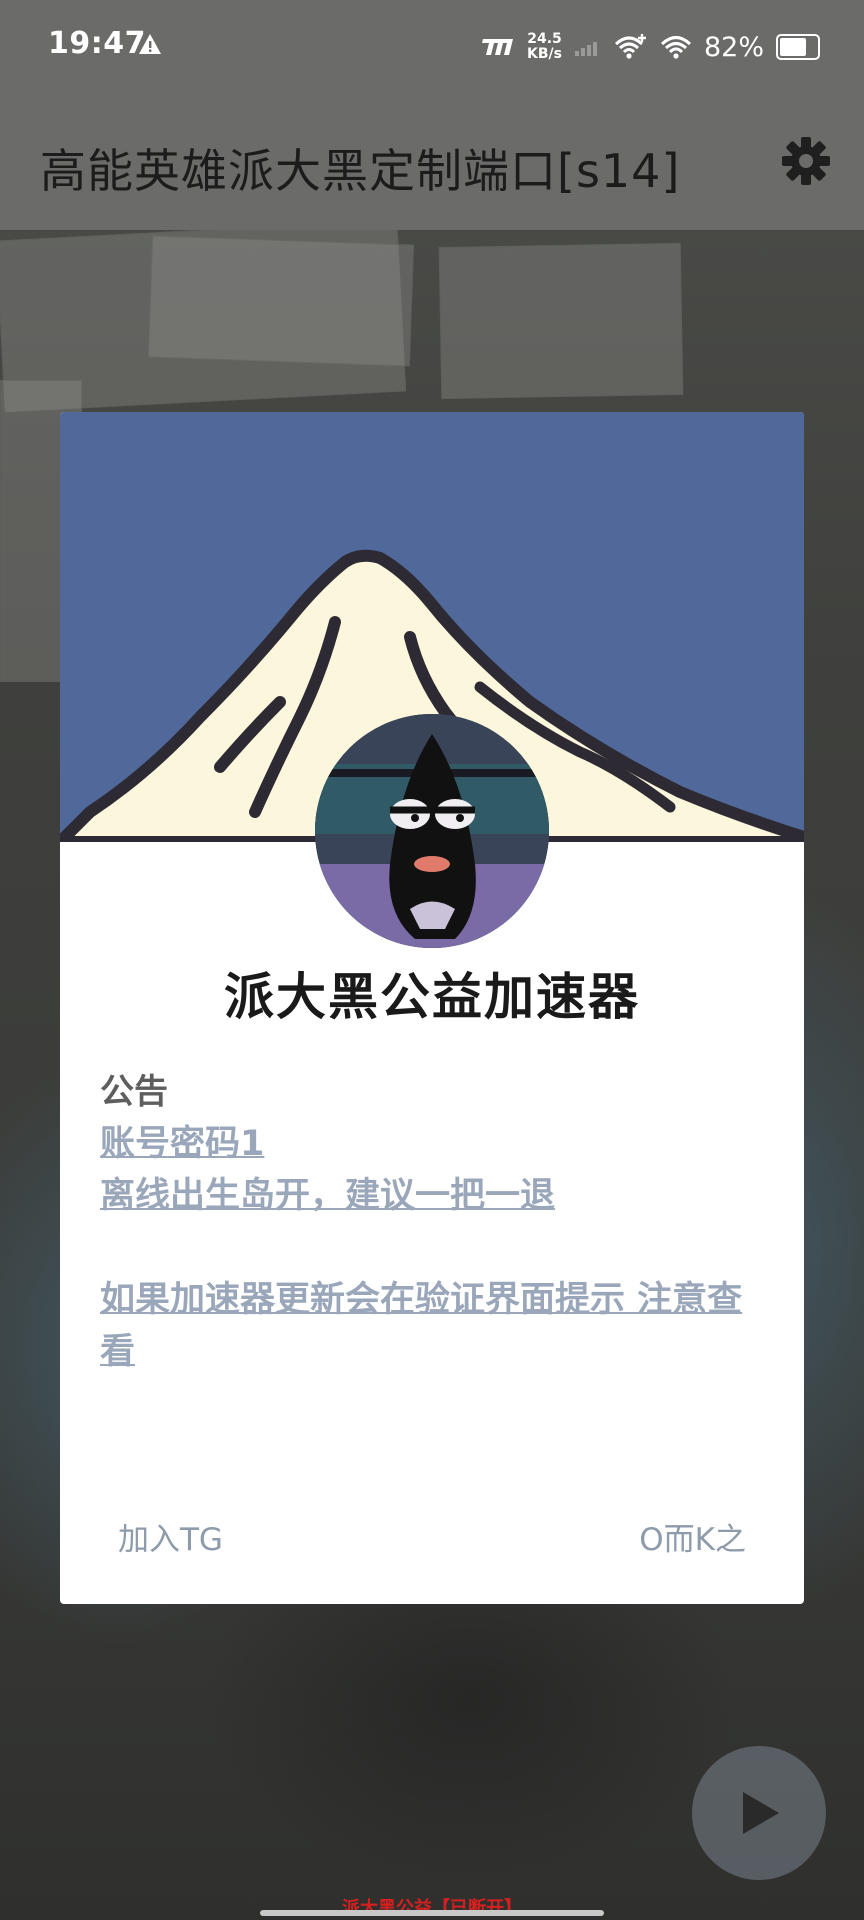 The height and width of the screenshot is (1920, 864). I want to click on gear-icon, so click(806, 161).